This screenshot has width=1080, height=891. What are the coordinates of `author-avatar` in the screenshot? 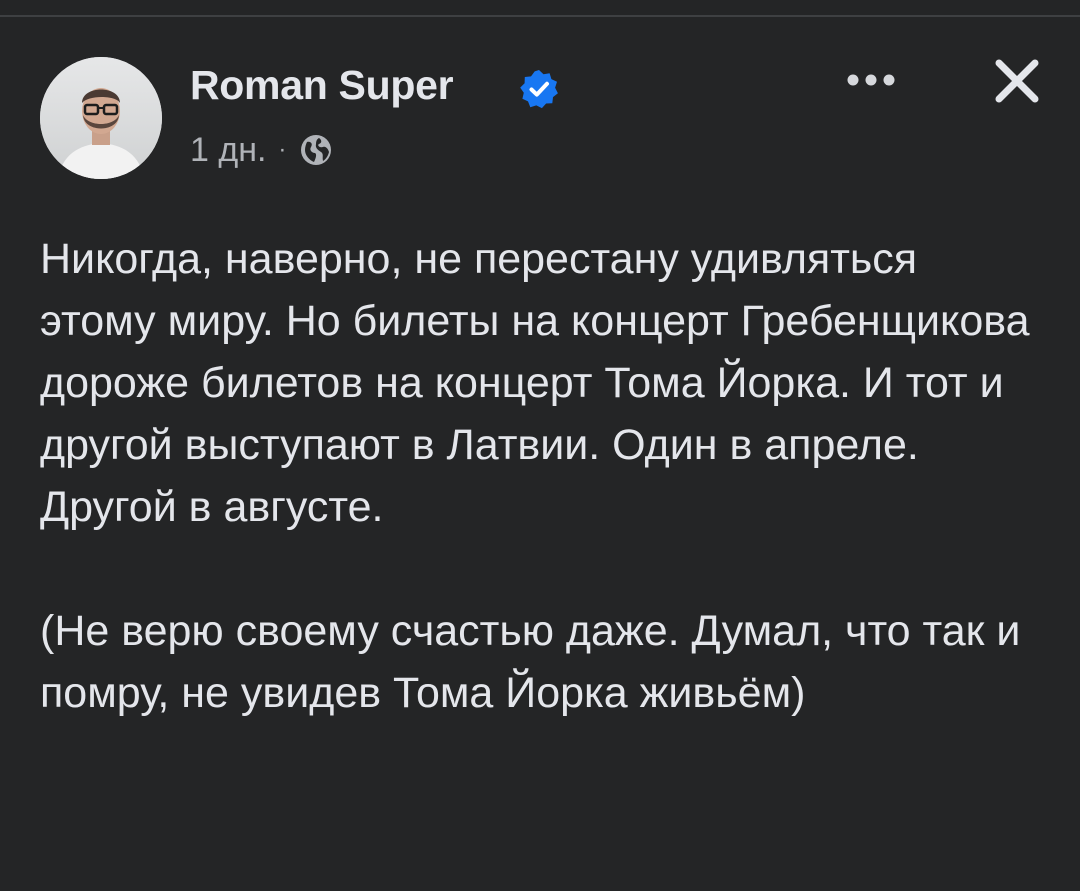 It's located at (101, 118).